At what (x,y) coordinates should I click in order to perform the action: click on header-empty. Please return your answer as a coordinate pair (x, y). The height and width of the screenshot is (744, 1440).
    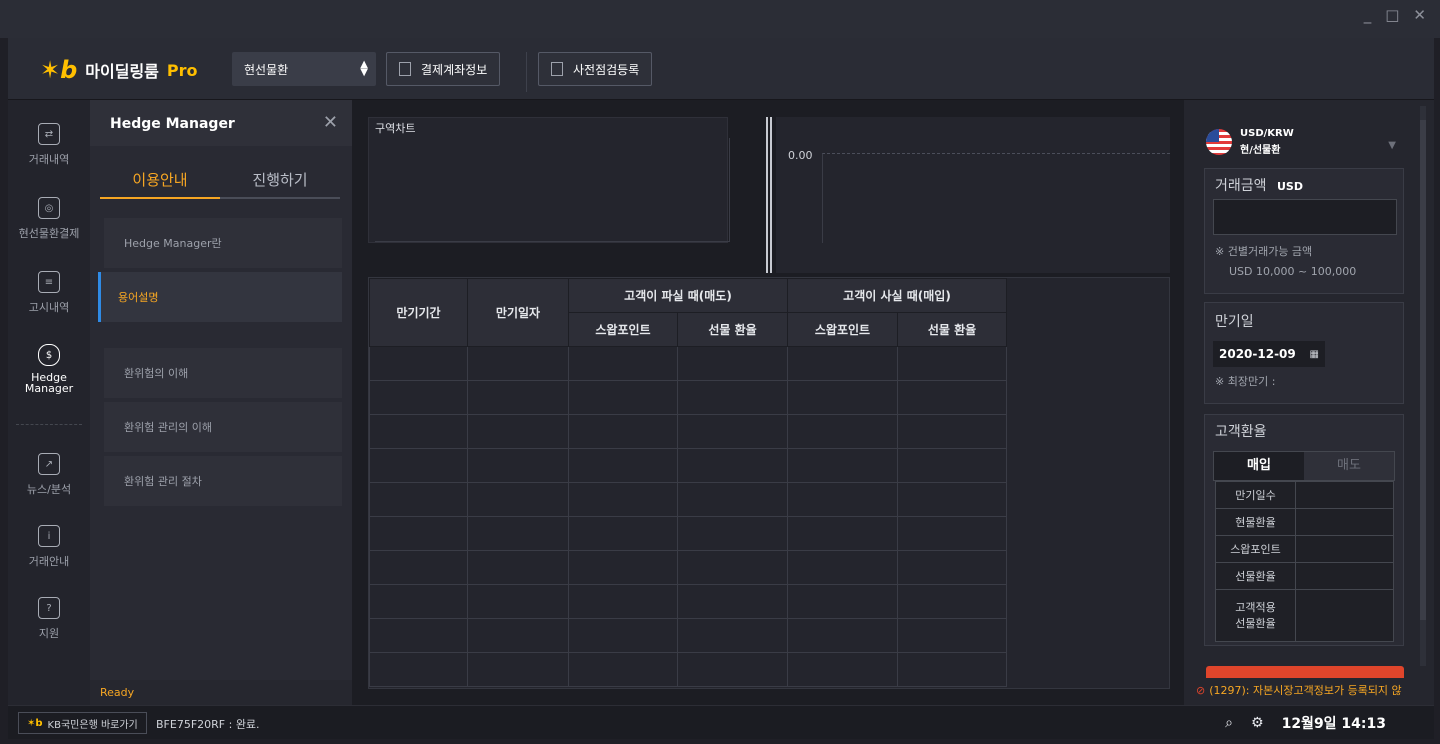
    Looking at the image, I should click on (1061, 312).